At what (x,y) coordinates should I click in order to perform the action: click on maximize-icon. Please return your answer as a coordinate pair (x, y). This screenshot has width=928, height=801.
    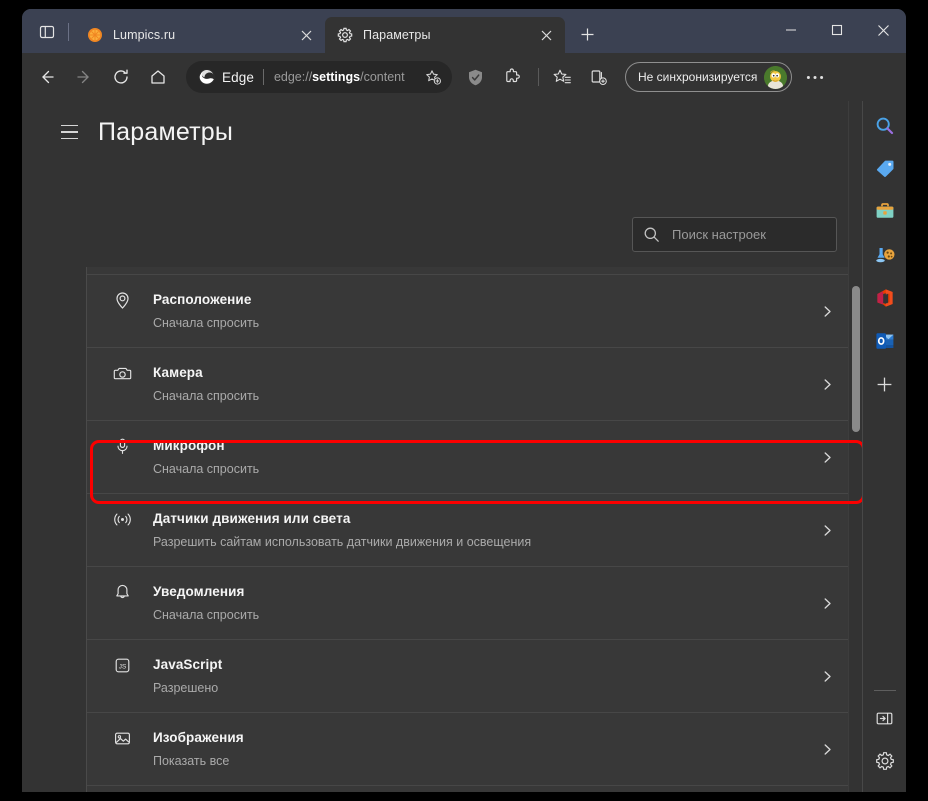
    Looking at the image, I should click on (837, 30).